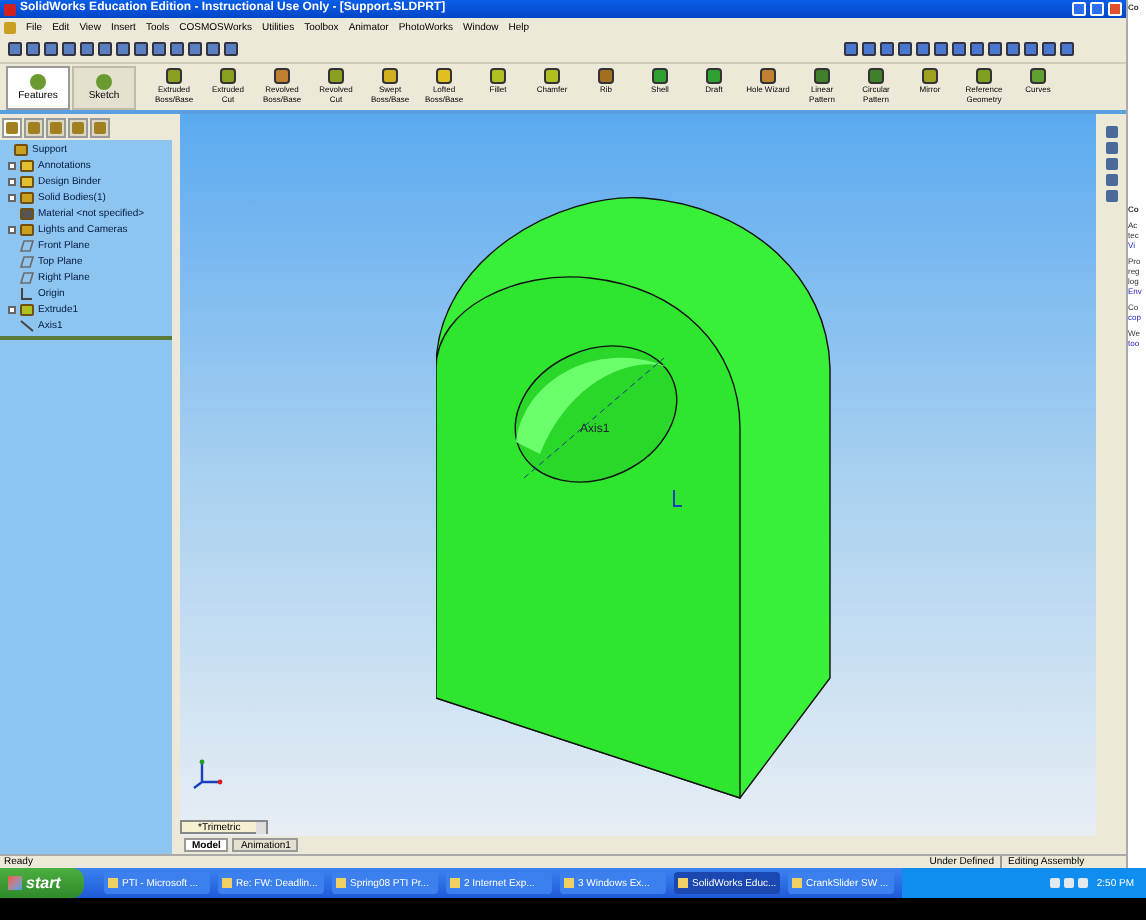 The width and height of the screenshot is (1146, 920). What do you see at coordinates (12, 127) in the screenshot?
I see `feature-tree-tab` at bounding box center [12, 127].